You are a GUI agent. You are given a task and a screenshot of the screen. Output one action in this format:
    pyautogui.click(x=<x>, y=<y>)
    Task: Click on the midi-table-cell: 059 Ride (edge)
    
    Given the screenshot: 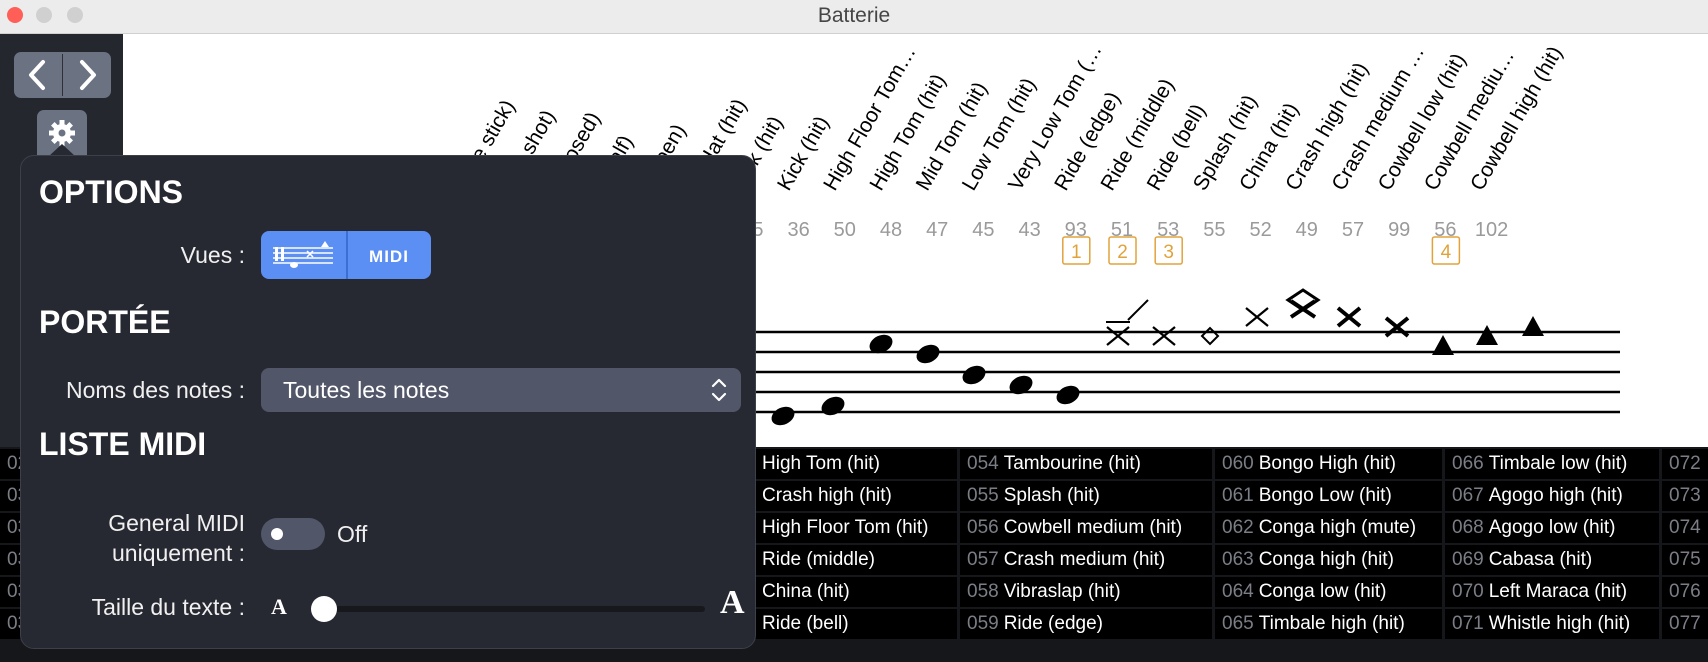 What is the action you would take?
    pyautogui.click(x=1086, y=624)
    